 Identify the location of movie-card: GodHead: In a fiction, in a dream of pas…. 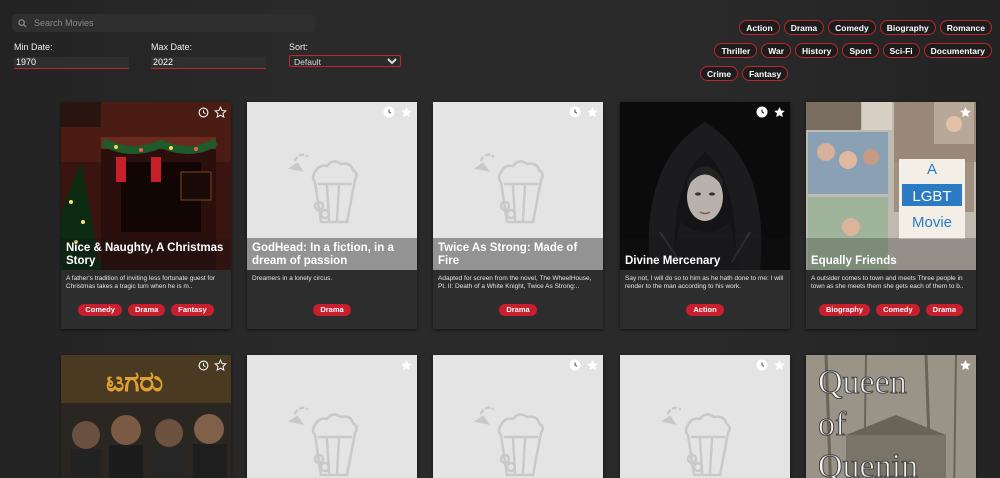
(332, 215).